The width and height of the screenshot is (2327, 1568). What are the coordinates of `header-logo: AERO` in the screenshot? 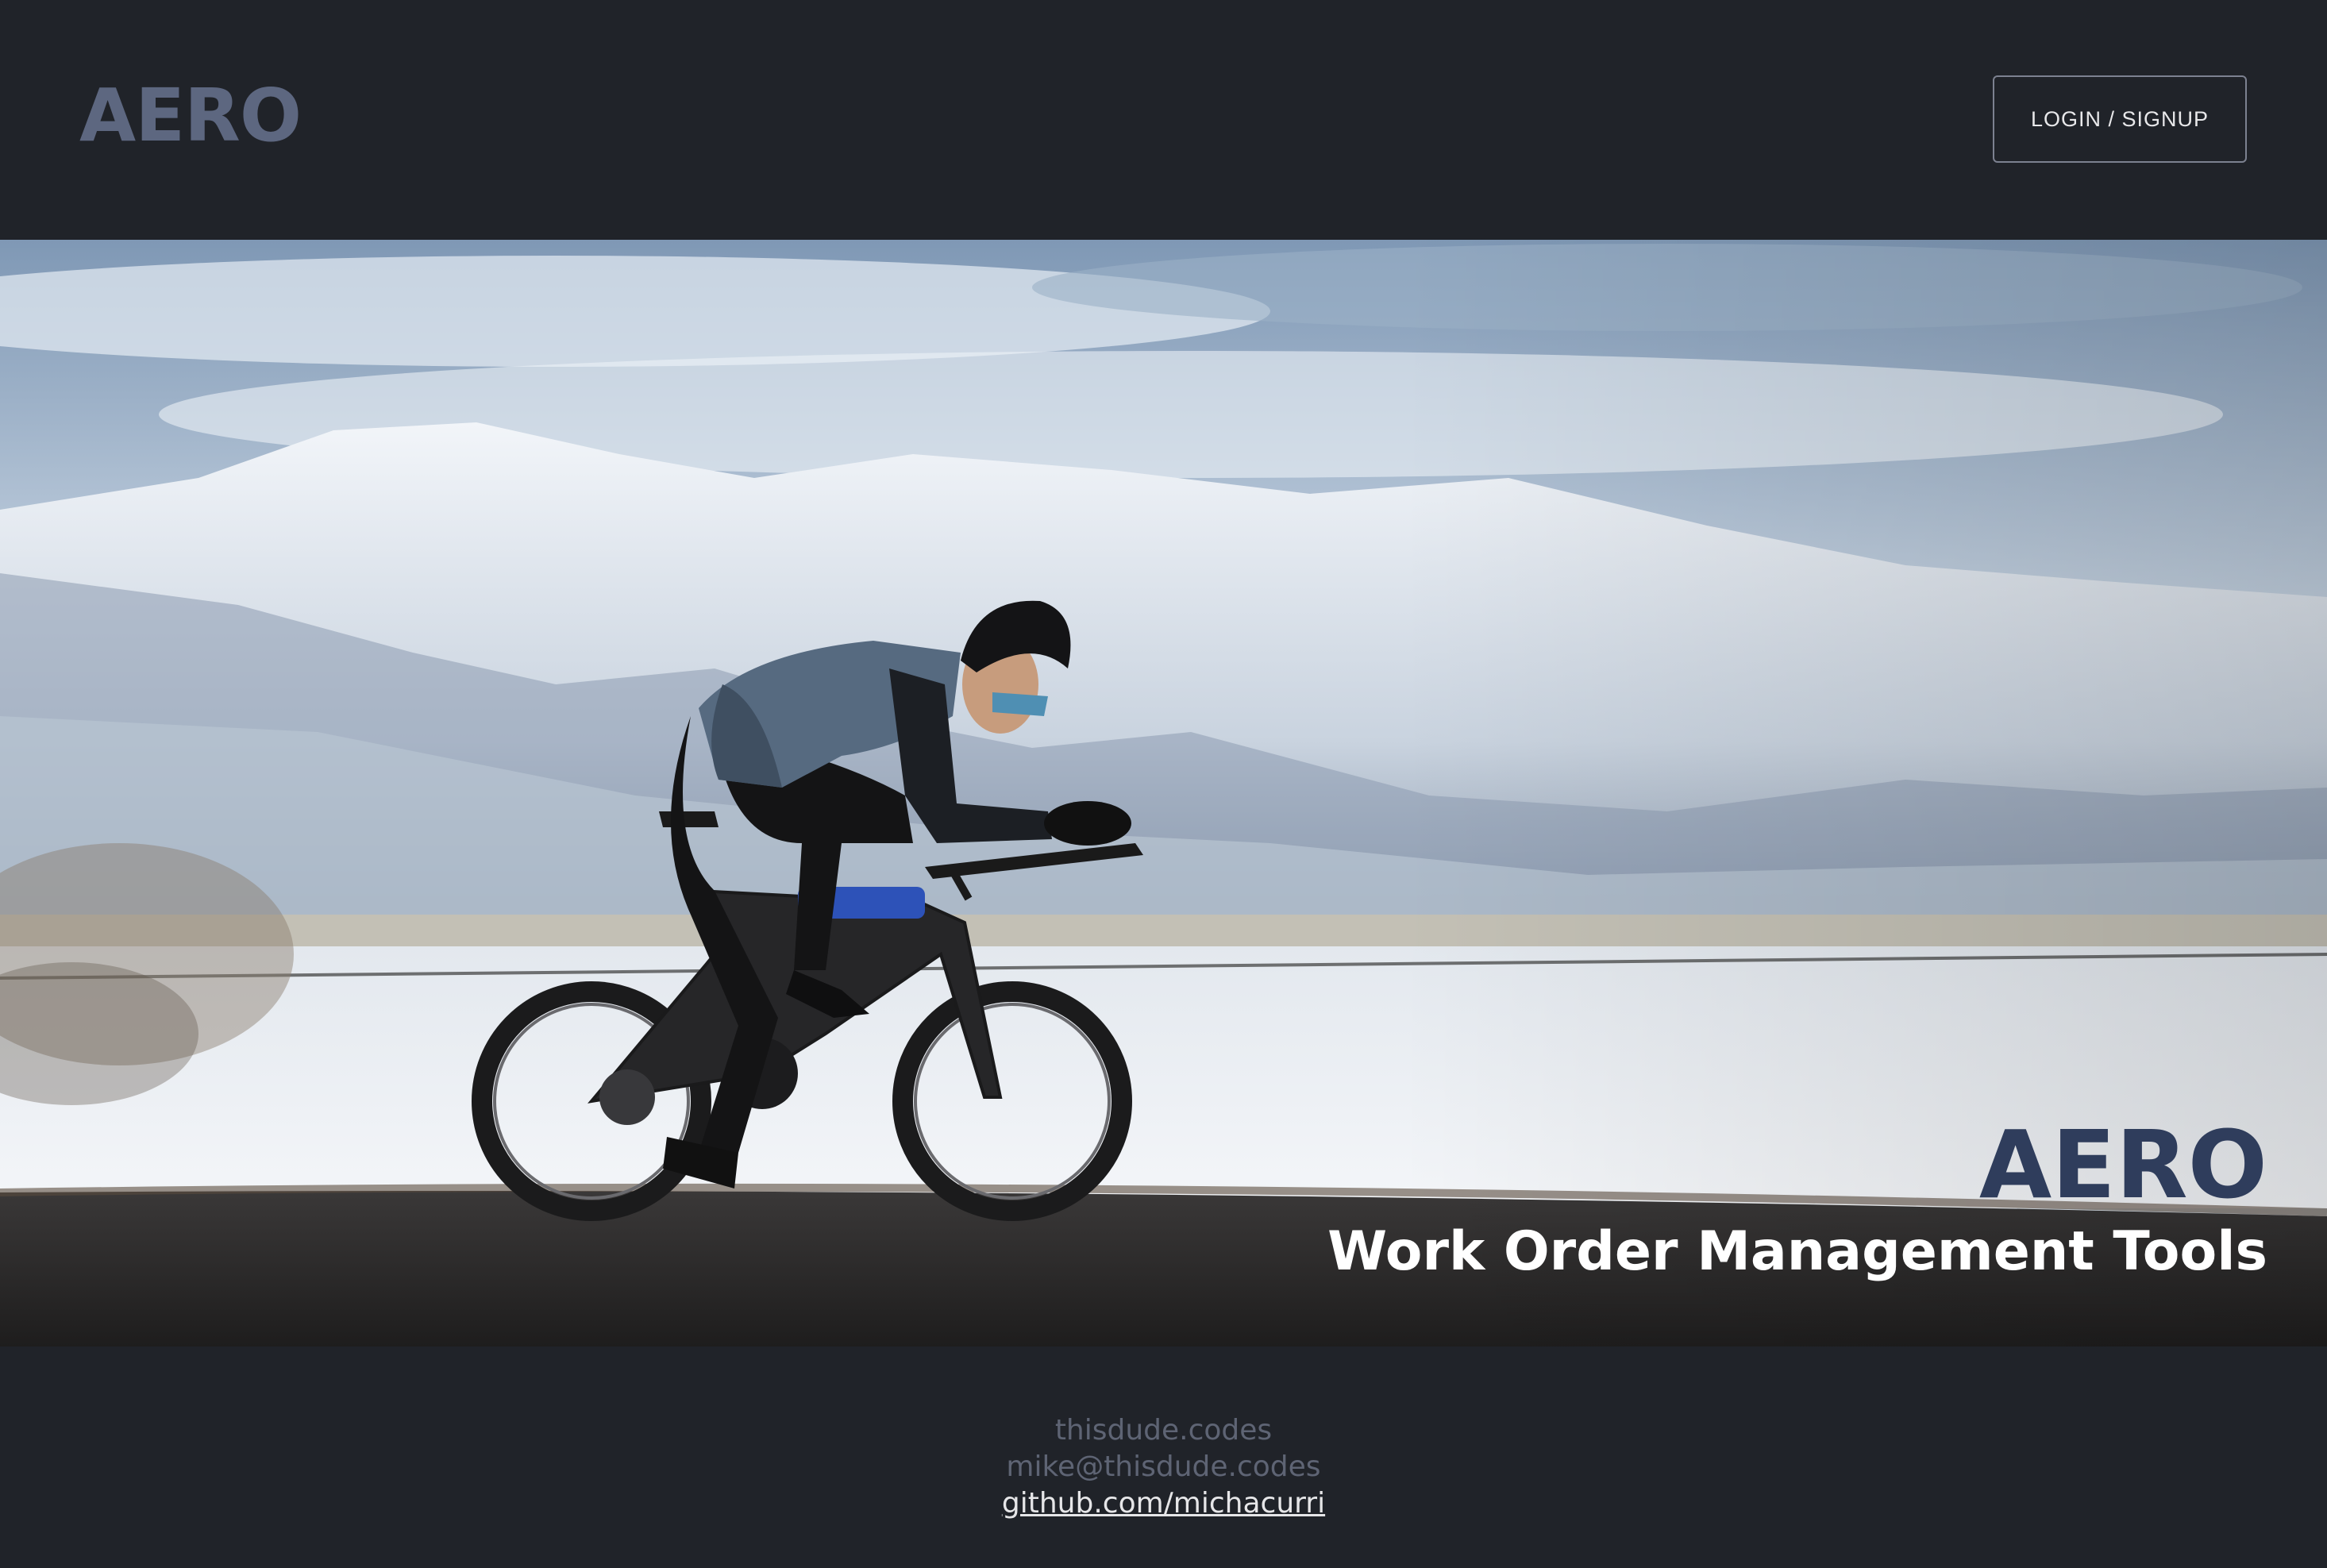 It's located at (190, 115).